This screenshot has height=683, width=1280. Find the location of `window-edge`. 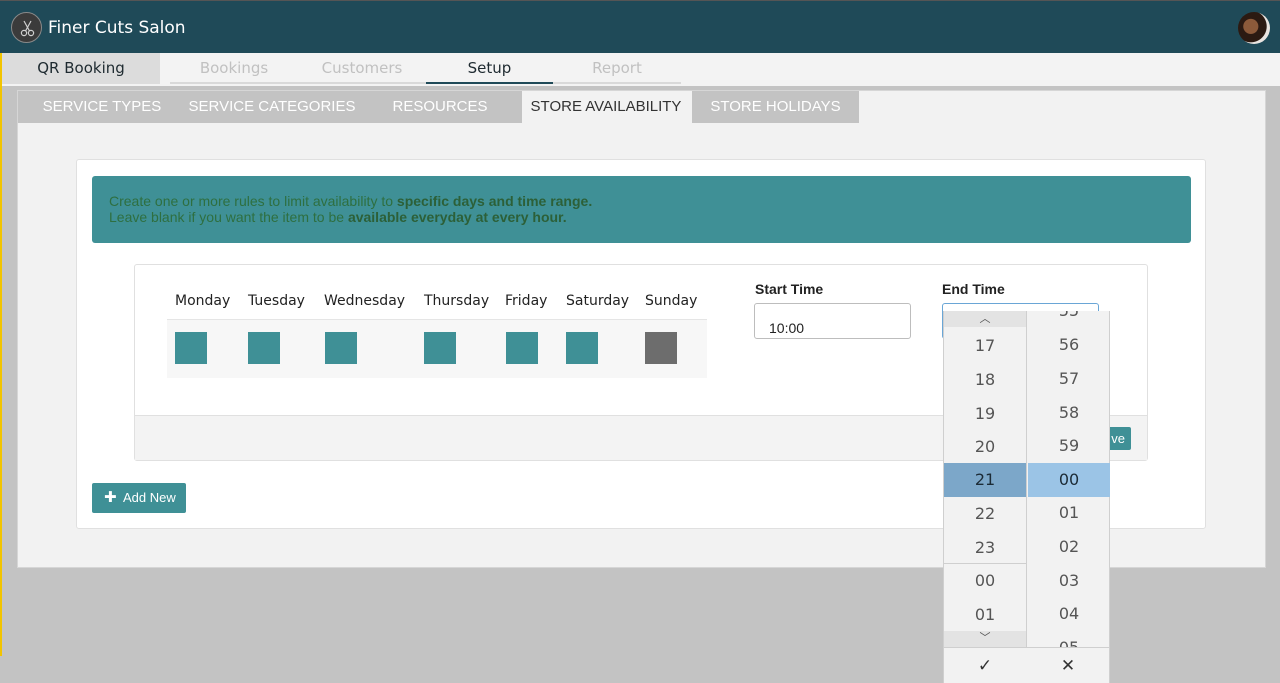

window-edge is located at coordinates (1, 371).